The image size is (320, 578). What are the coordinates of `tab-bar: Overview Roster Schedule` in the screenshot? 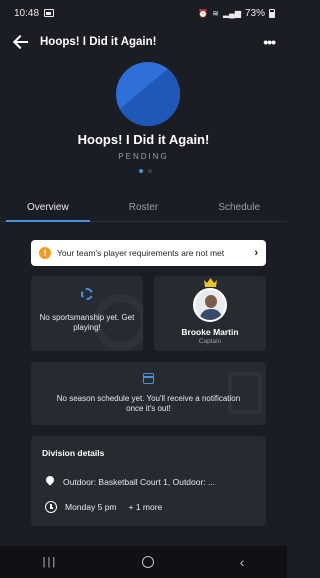 It's located at (143, 209).